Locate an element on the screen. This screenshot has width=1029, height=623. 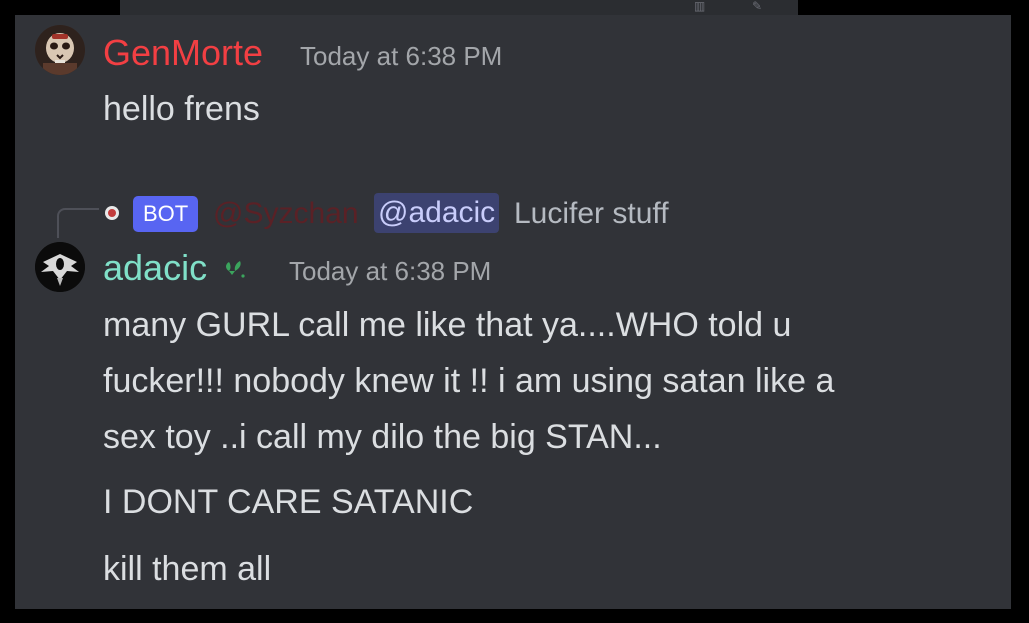
bot-avatar-icon is located at coordinates (112, 213).